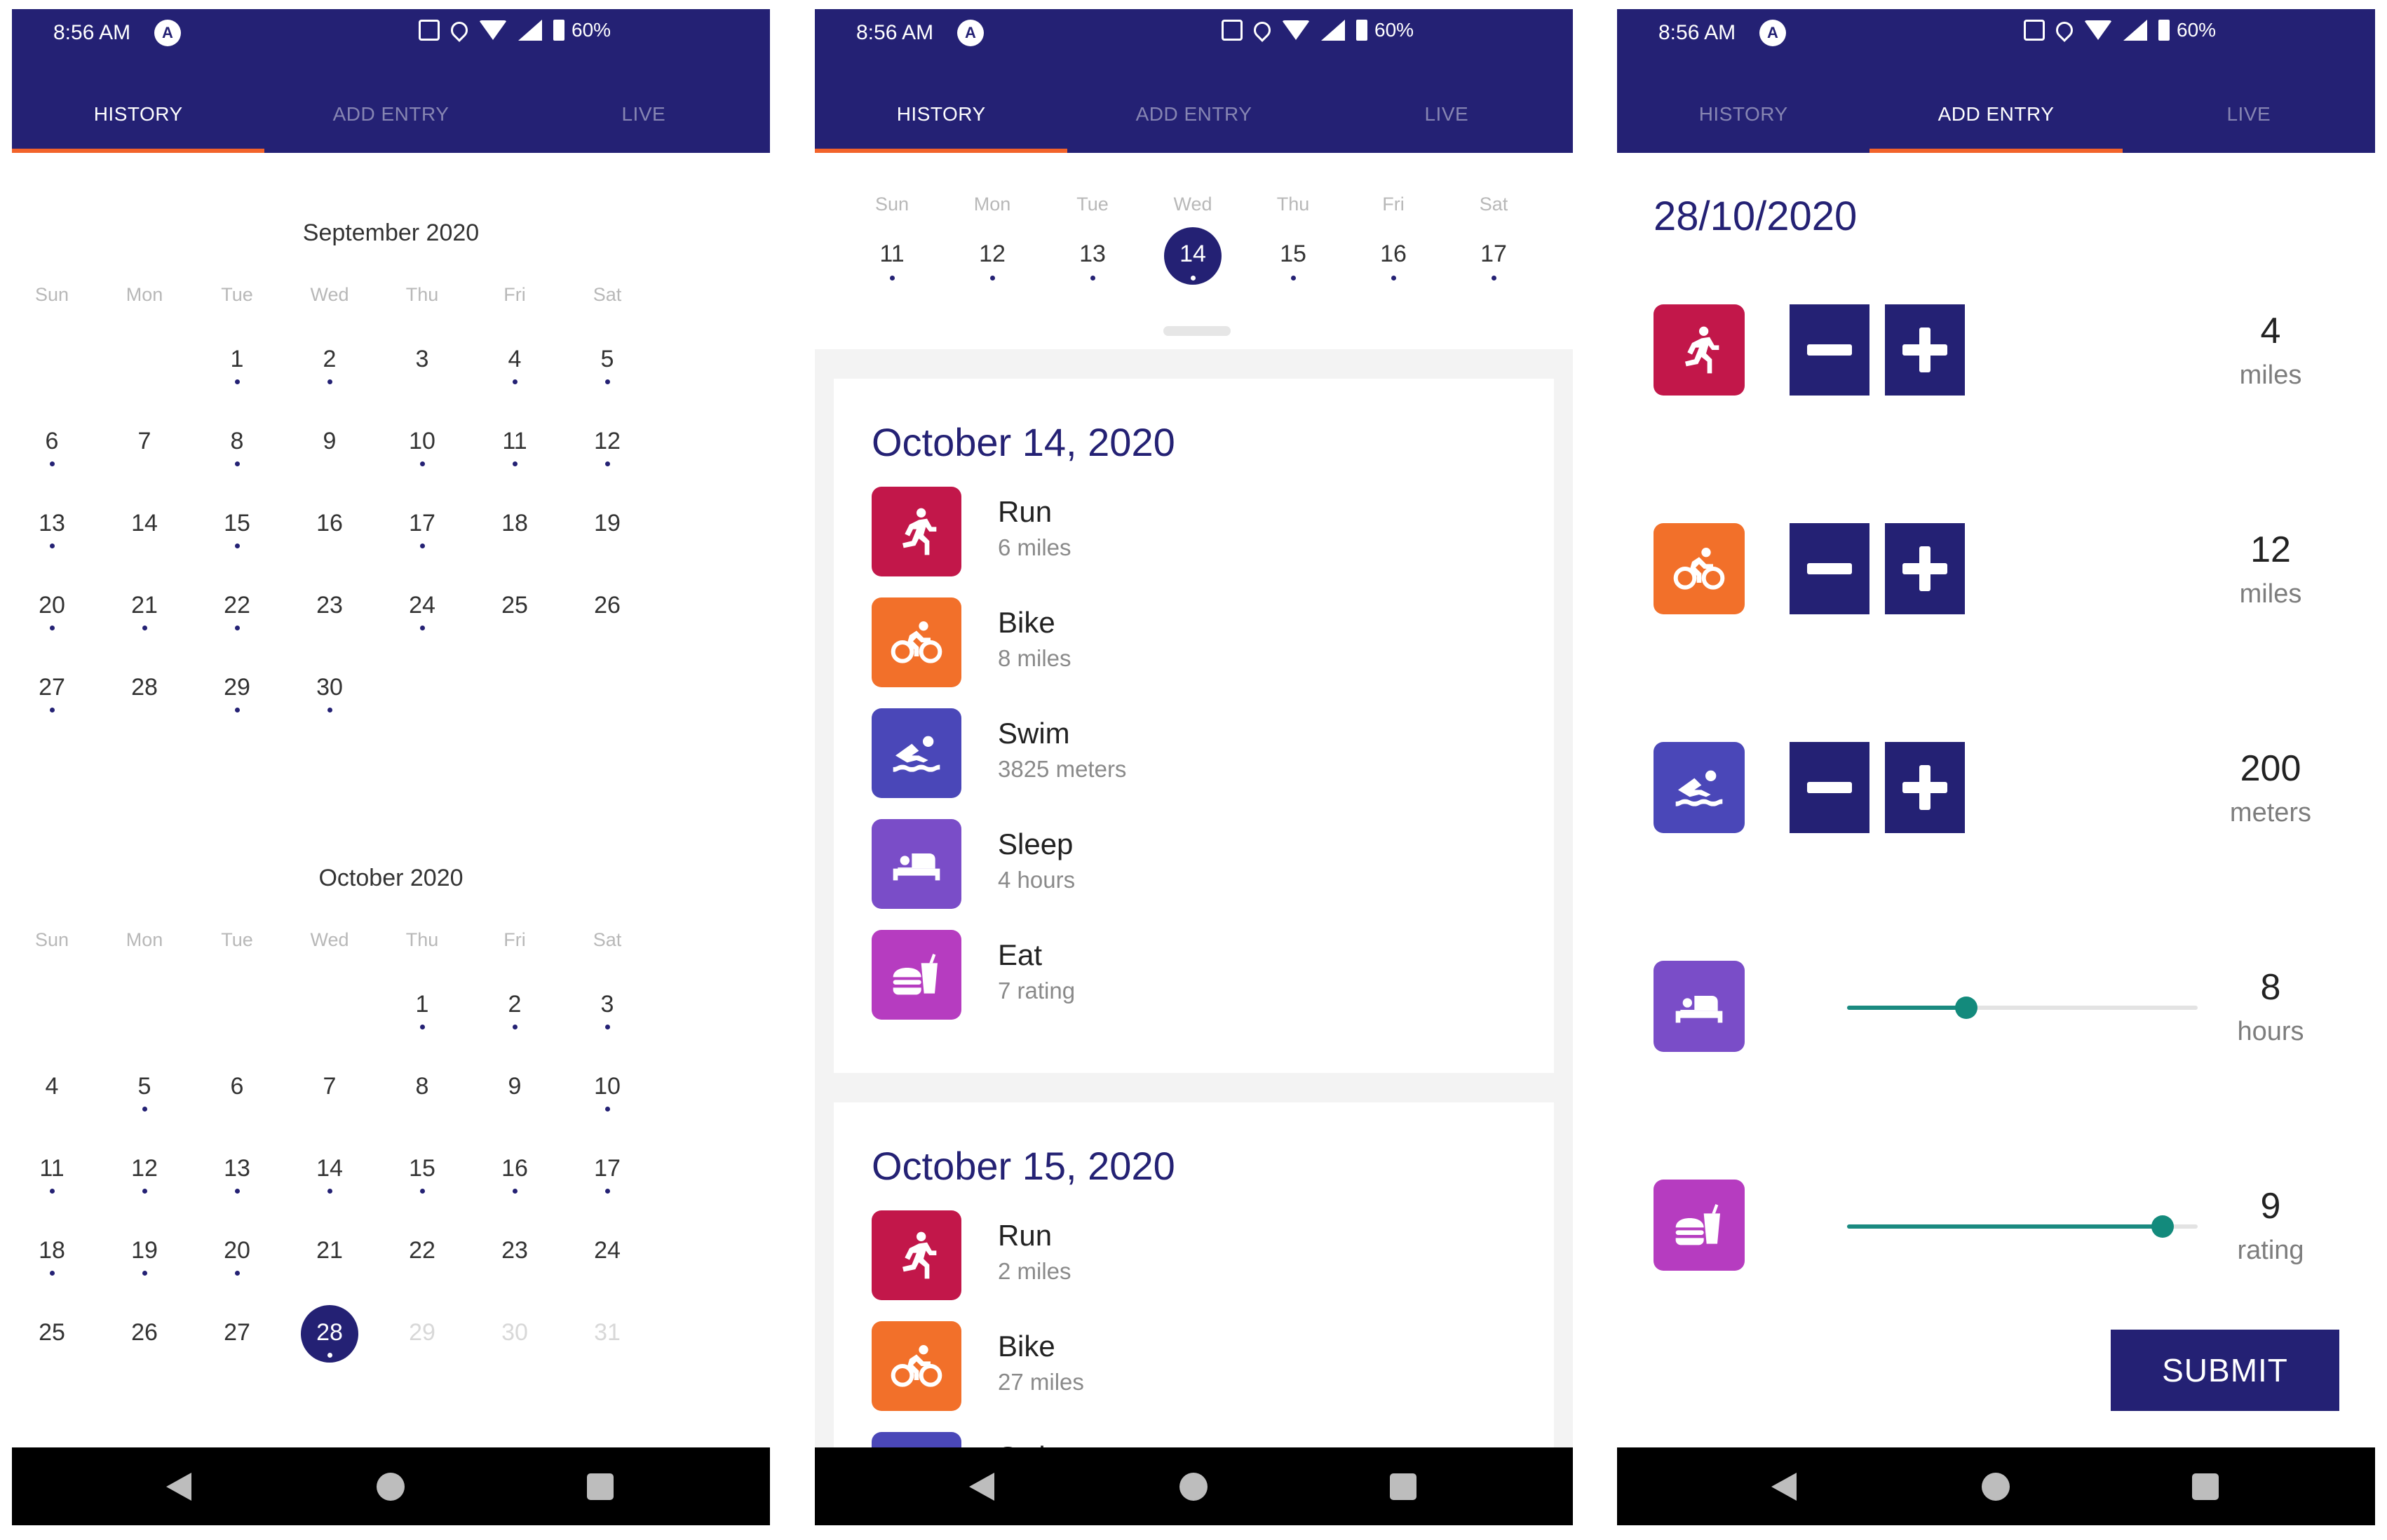 Image resolution: width=2387 pixels, height=1540 pixels. Describe the element at coordinates (2225, 1370) in the screenshot. I see `submit-button: SUBMIT` at that location.